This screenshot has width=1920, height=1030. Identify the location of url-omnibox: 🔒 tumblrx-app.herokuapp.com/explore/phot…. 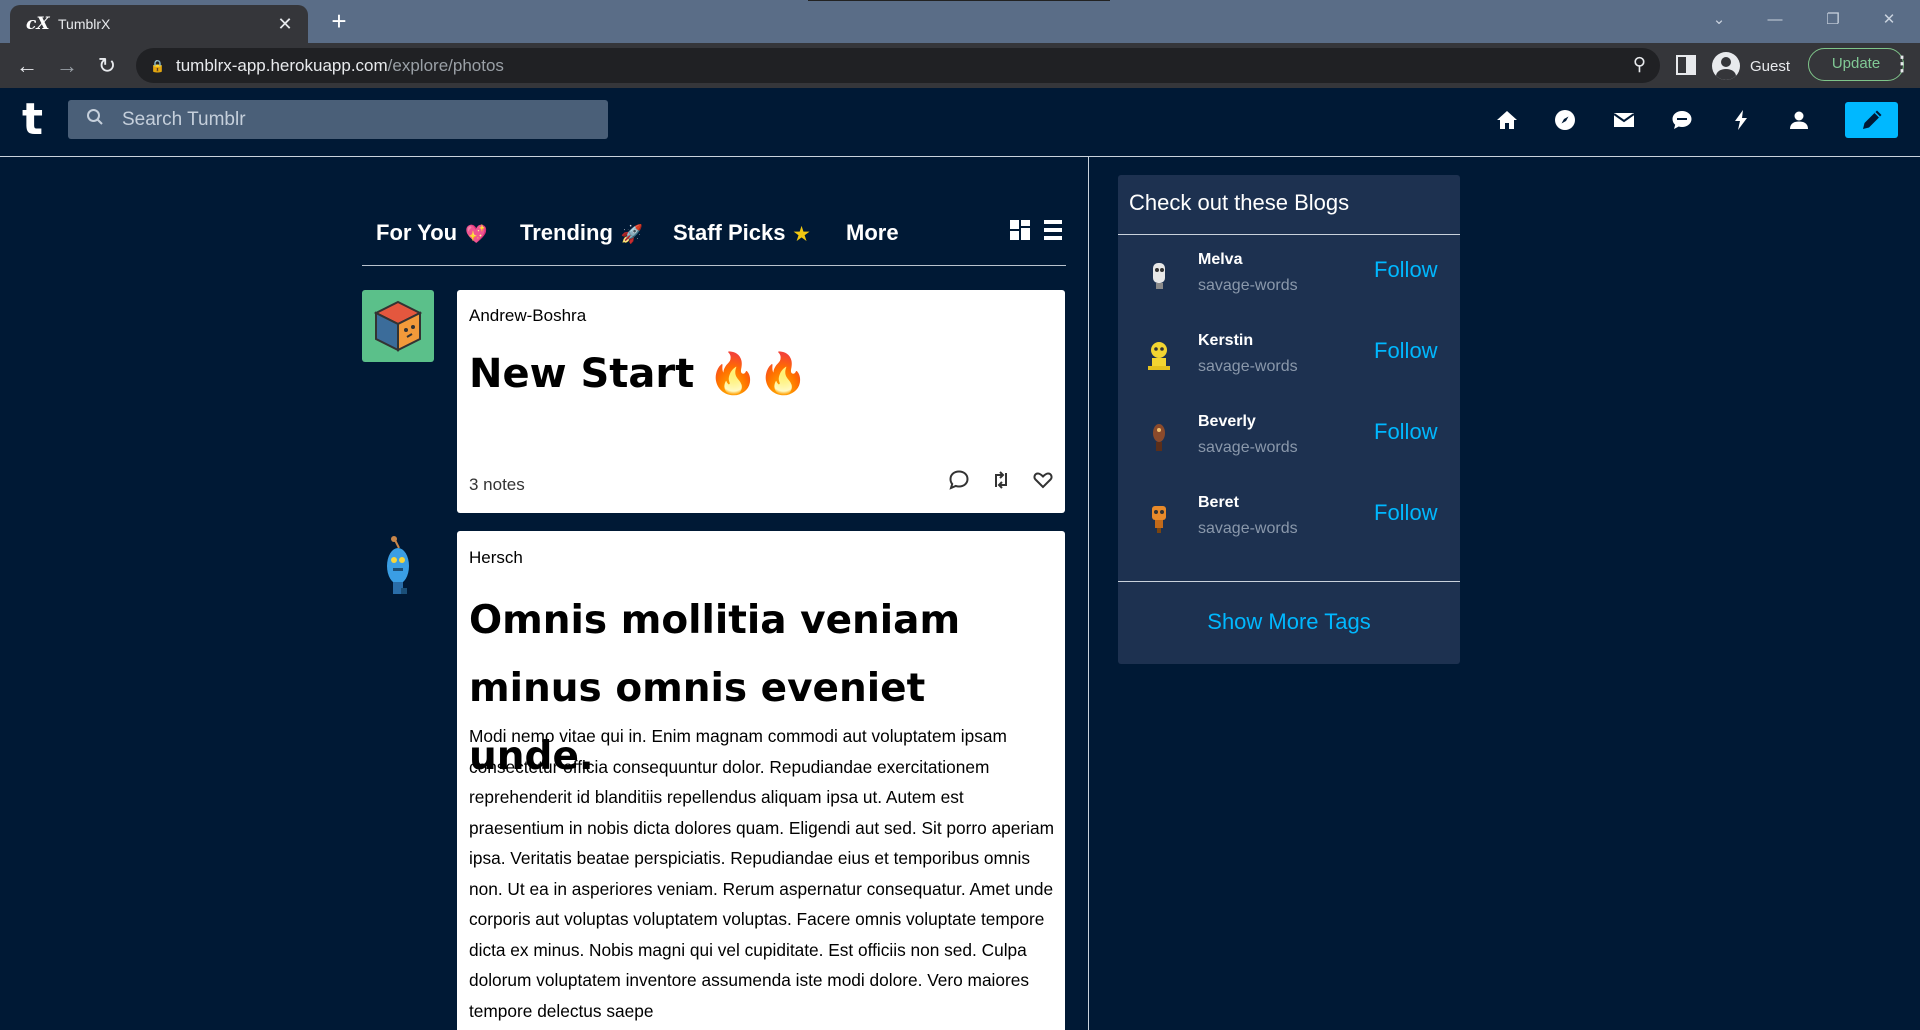
(898, 65).